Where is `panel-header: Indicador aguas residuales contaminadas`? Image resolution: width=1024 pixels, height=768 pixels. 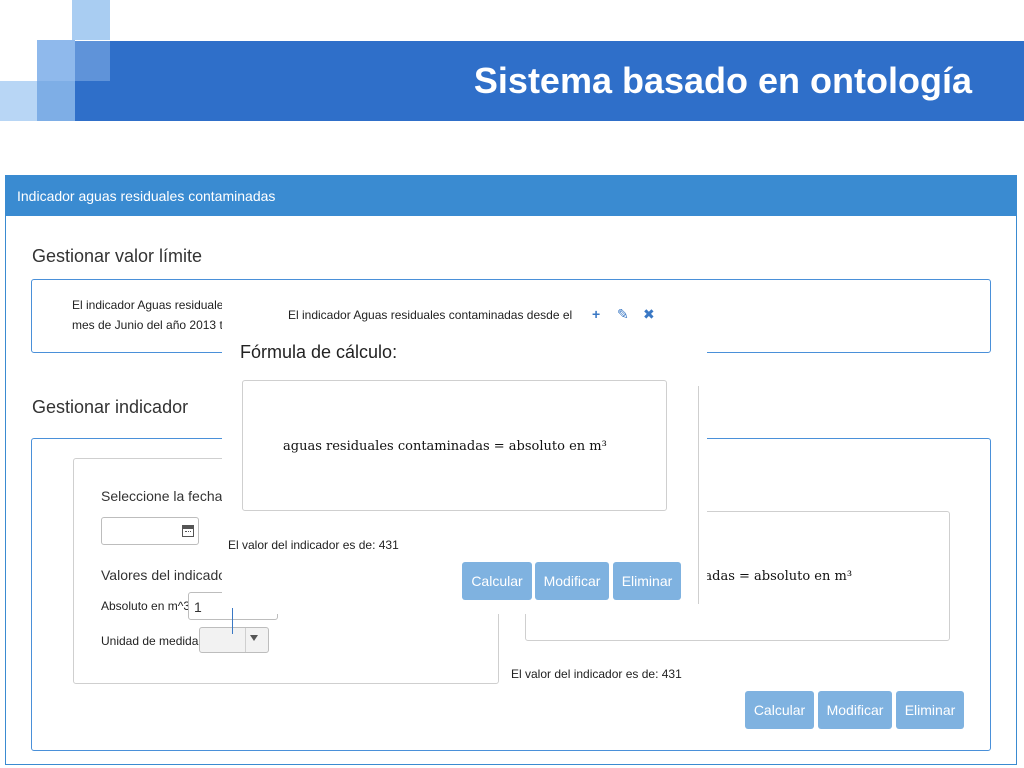 panel-header: Indicador aguas residuales contaminadas is located at coordinates (511, 196).